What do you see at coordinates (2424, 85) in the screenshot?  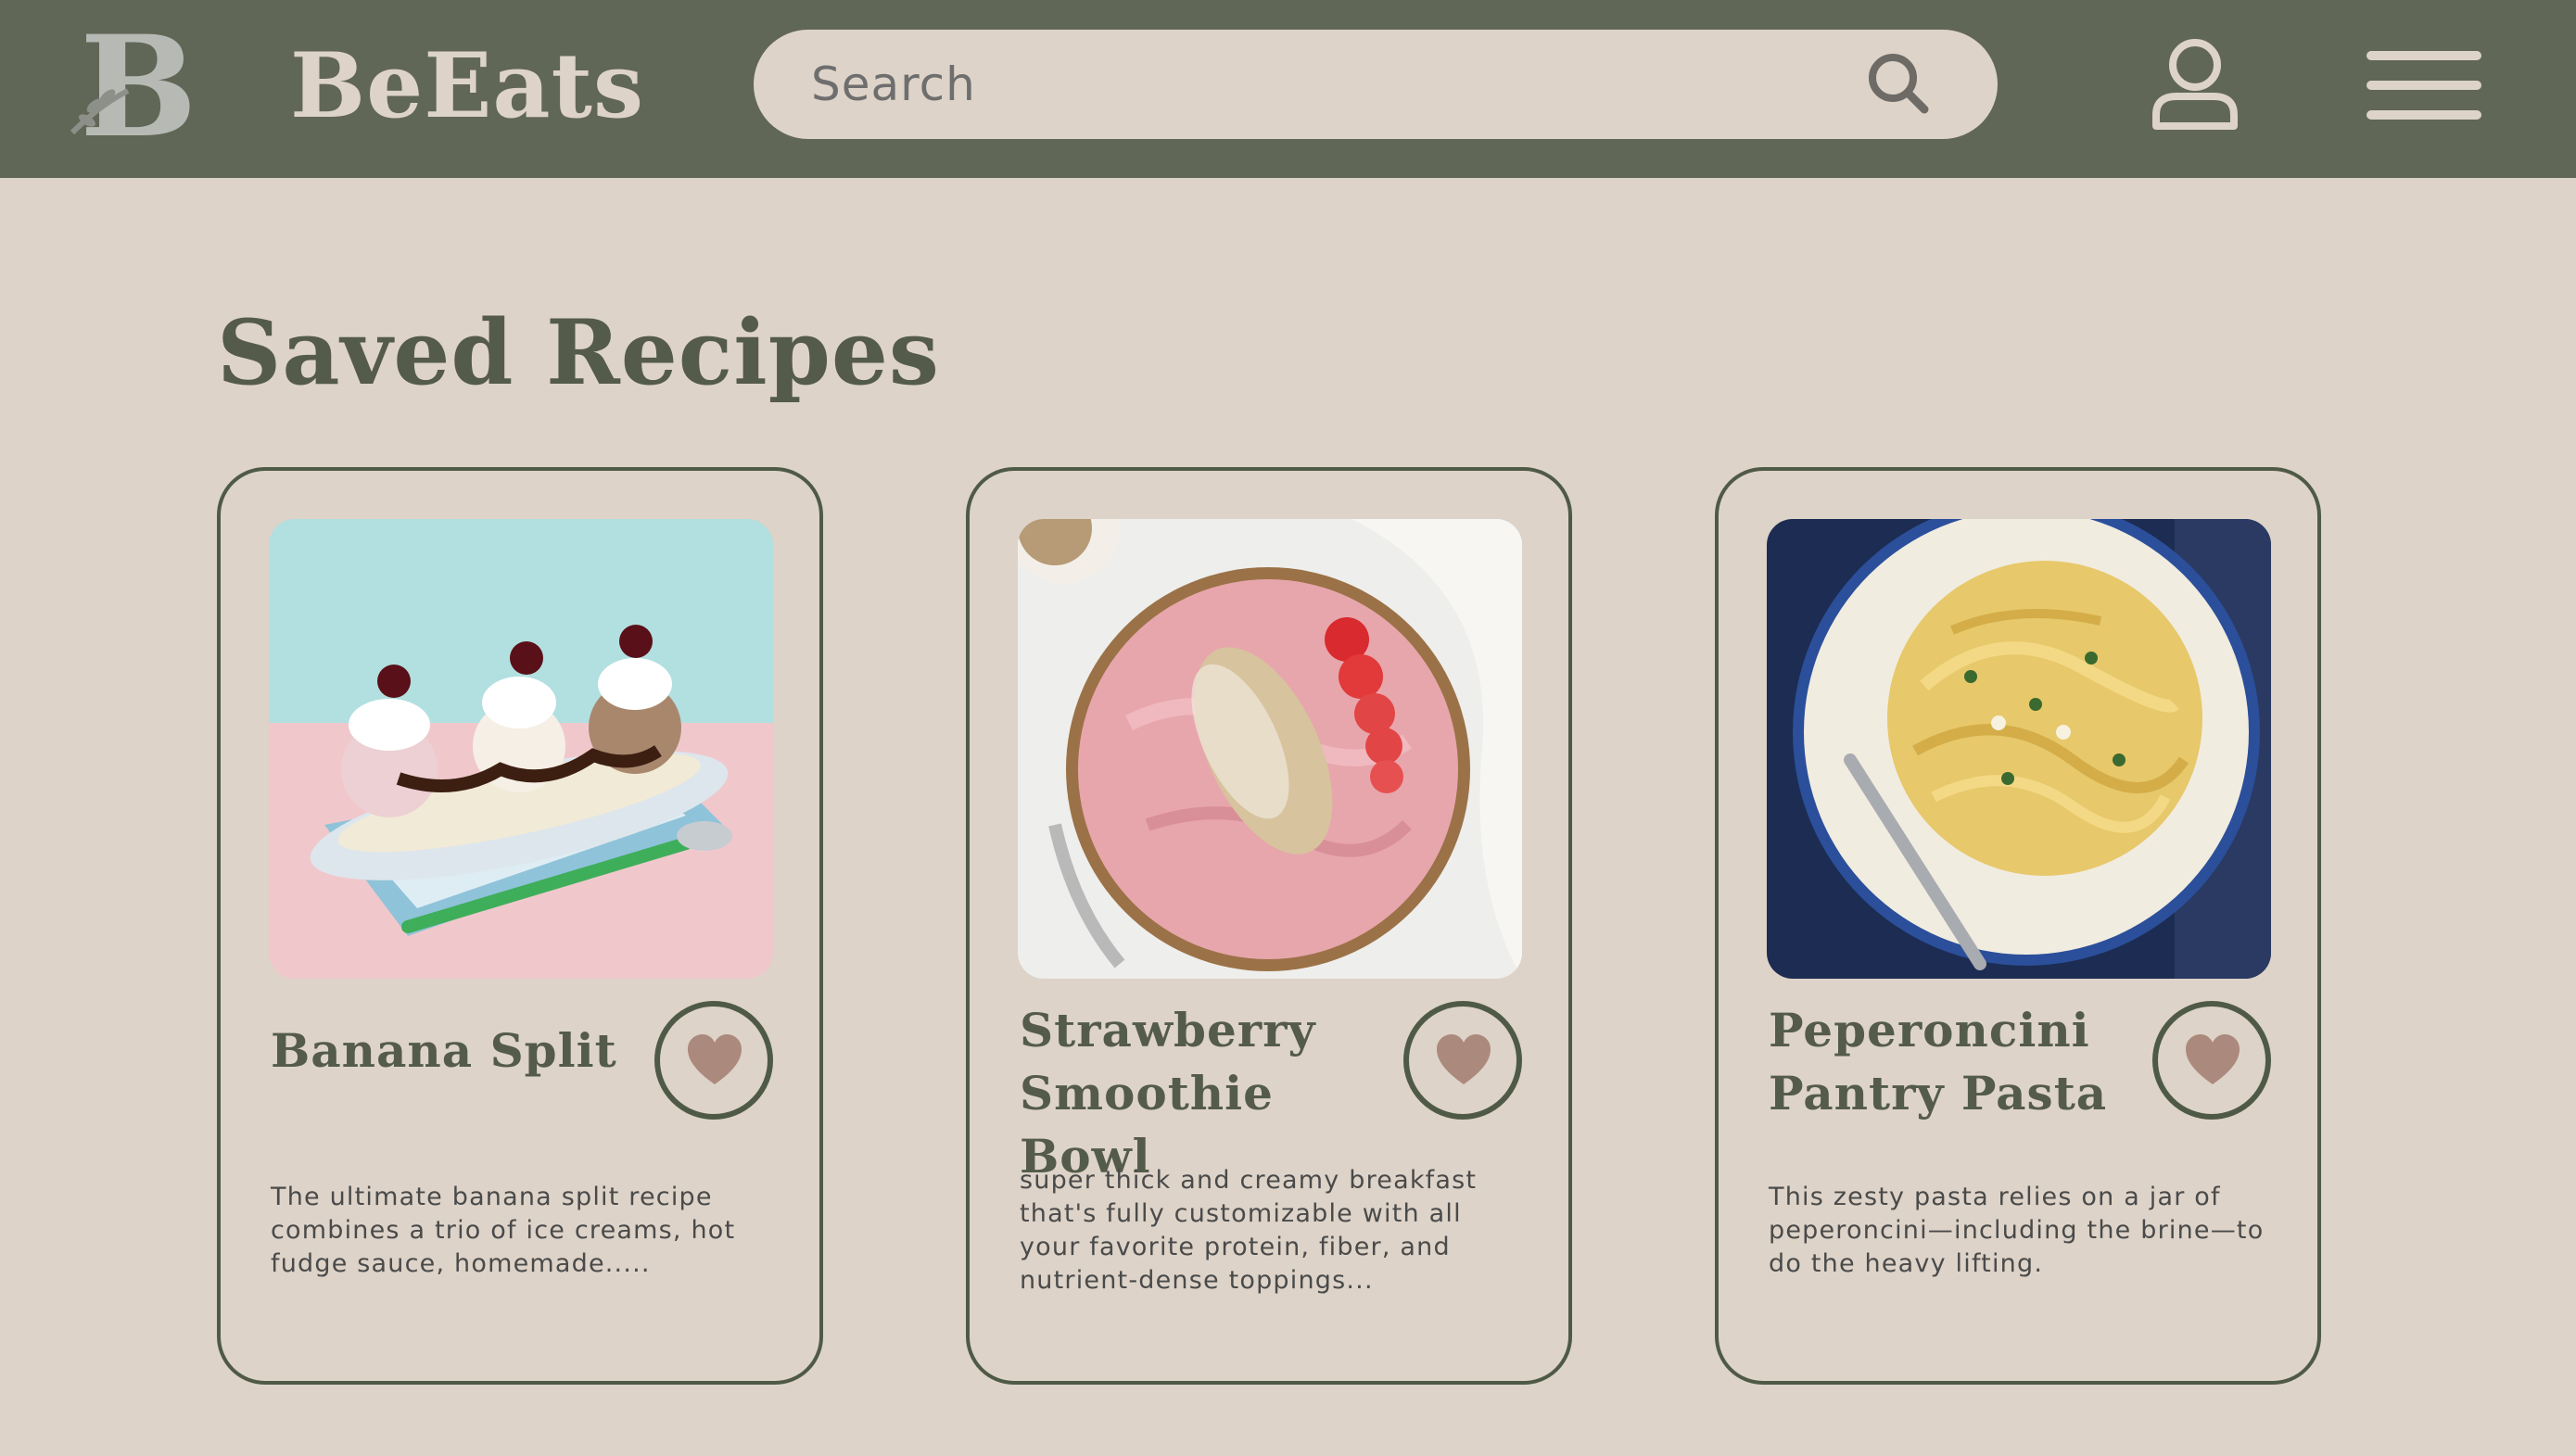 I see `menu-icon` at bounding box center [2424, 85].